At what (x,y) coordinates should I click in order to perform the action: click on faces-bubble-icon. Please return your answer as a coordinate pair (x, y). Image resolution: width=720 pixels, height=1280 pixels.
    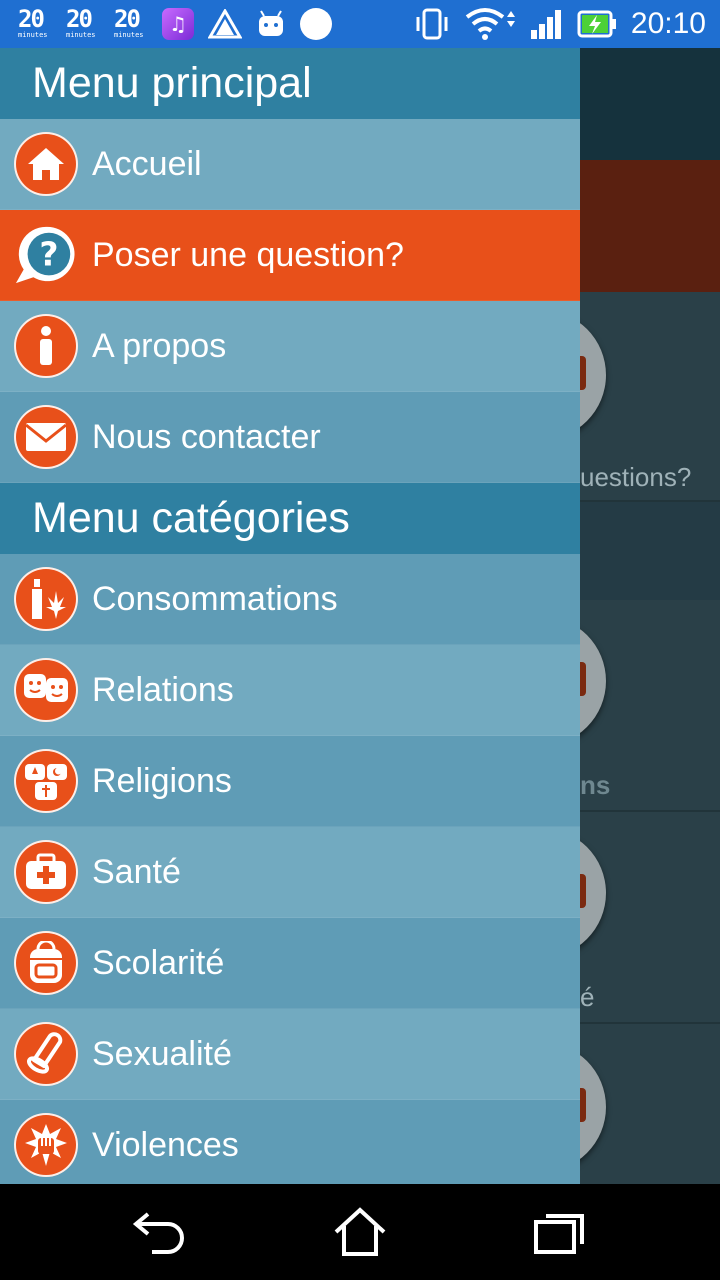
    Looking at the image, I should click on (46, 690).